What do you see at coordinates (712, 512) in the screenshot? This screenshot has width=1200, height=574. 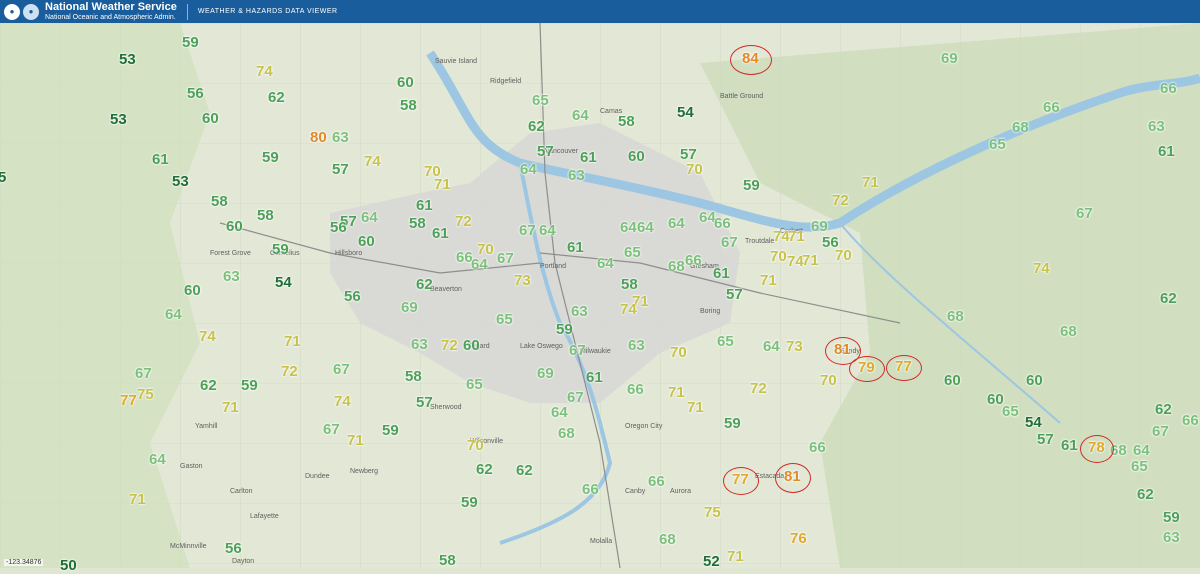 I see `temp-reading: 75` at bounding box center [712, 512].